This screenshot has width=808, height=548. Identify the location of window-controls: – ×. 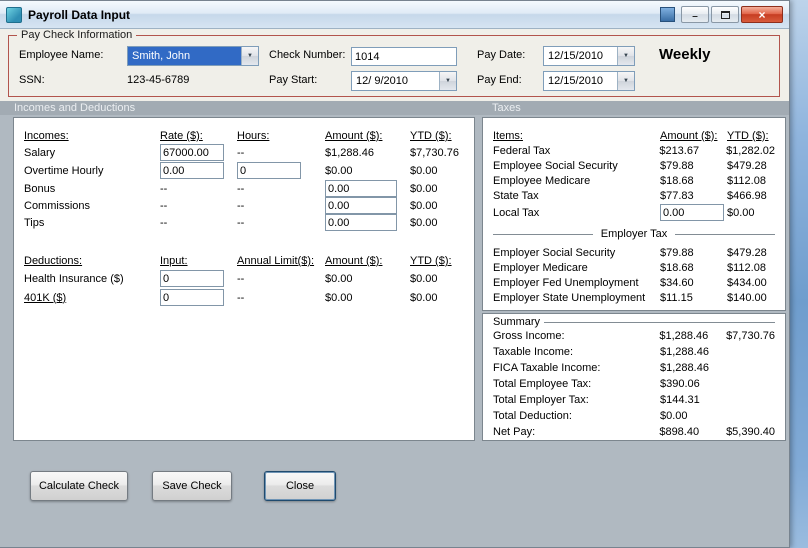
(721, 14).